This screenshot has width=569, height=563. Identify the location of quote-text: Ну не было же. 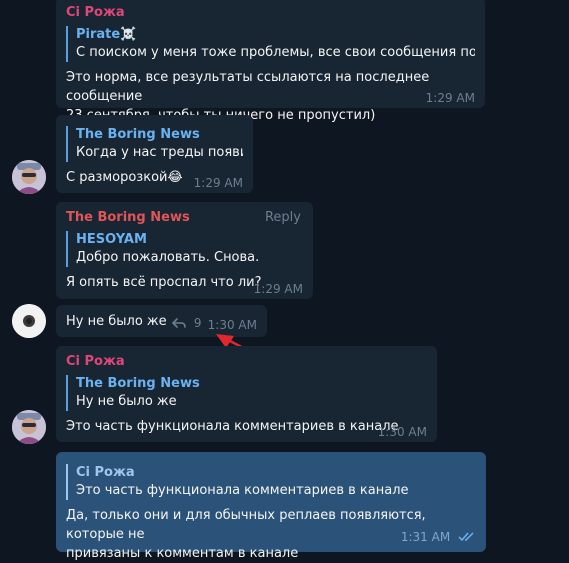
(126, 401).